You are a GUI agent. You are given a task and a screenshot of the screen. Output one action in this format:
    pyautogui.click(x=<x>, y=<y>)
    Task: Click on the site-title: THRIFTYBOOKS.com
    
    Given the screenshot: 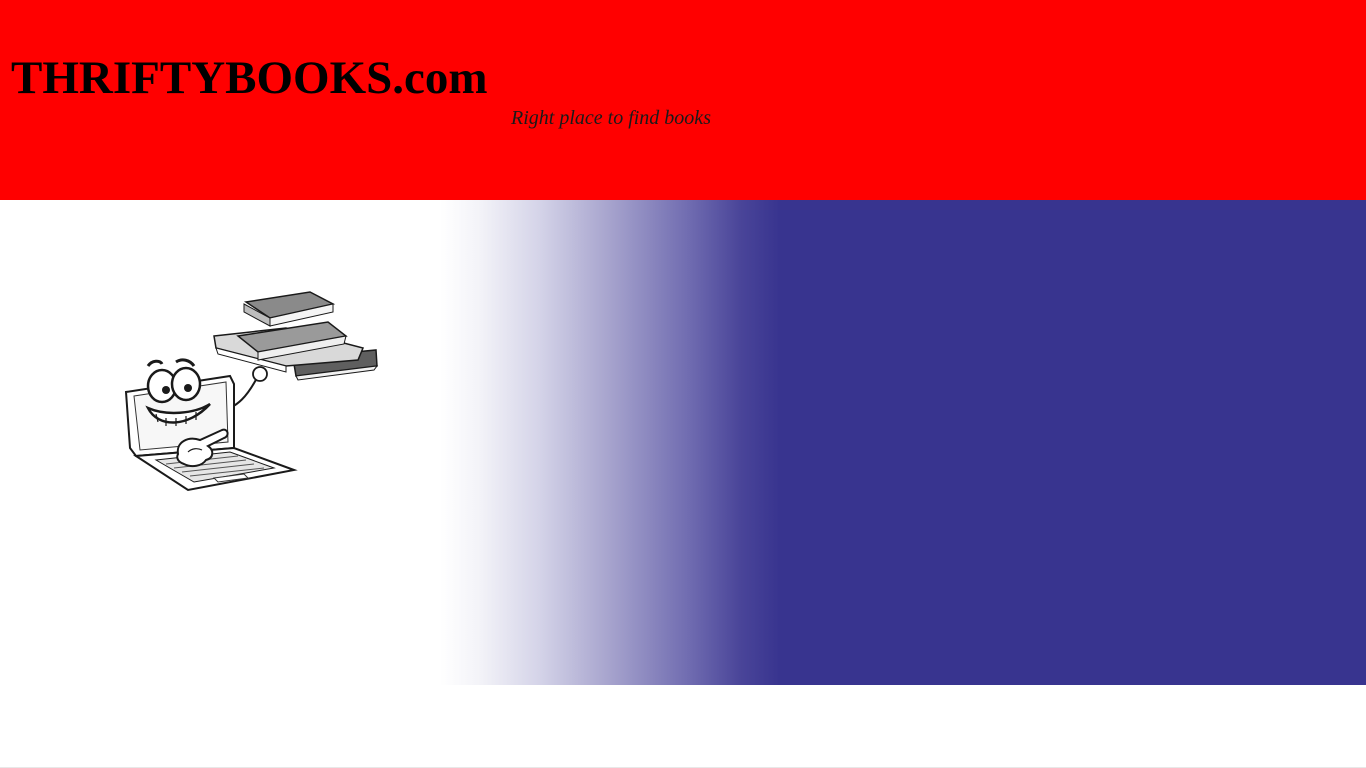 What is the action you would take?
    pyautogui.click(x=249, y=78)
    